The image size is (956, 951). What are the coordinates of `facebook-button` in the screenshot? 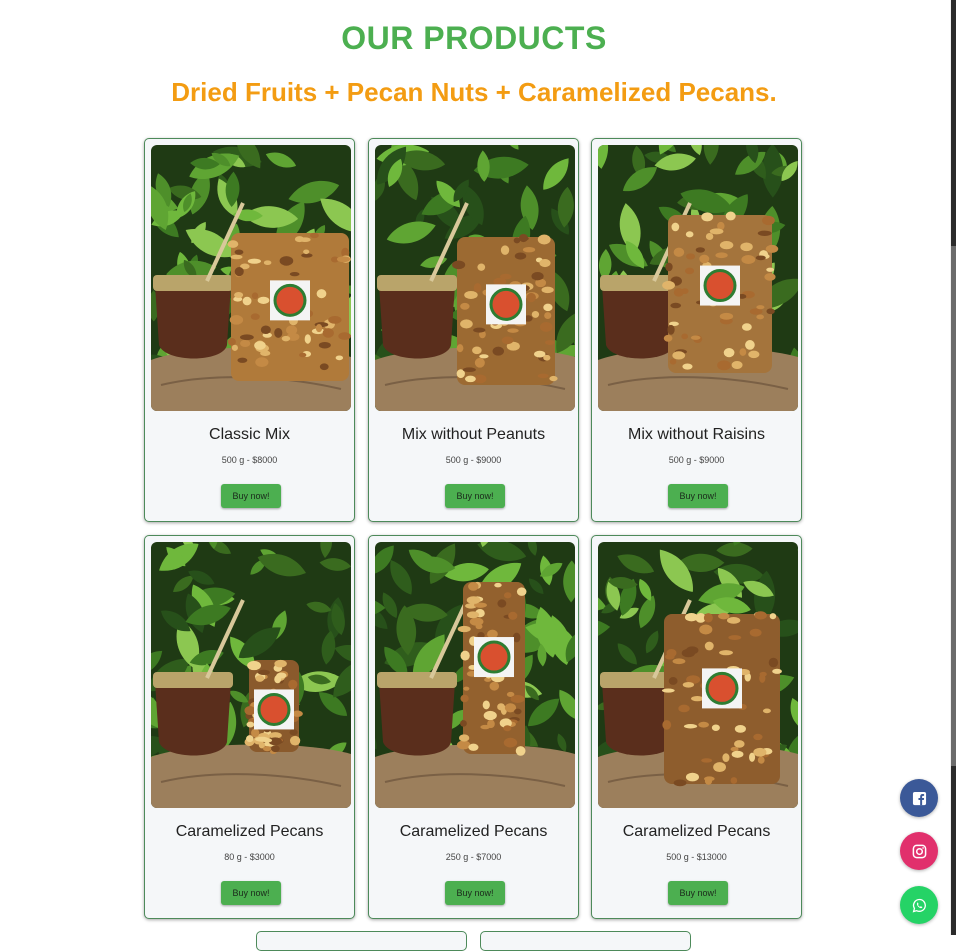 It's located at (919, 798).